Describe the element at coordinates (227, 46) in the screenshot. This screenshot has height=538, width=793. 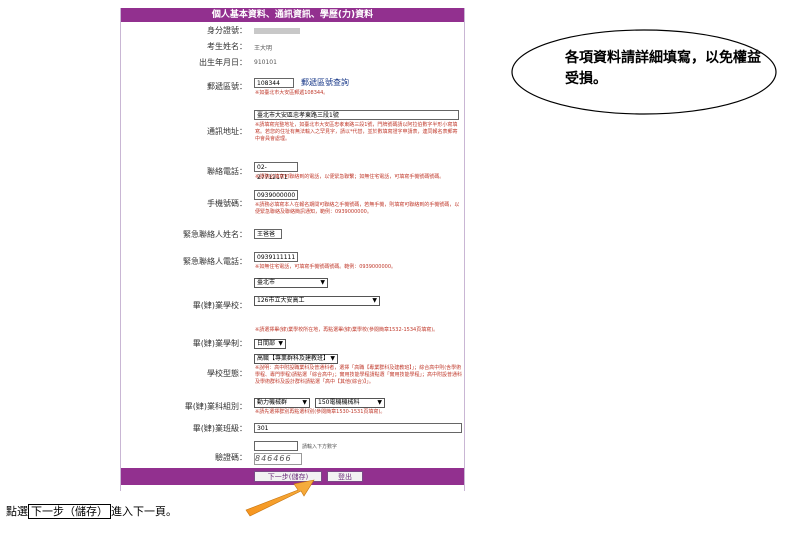
I see `name-label: 考生姓名：` at that location.